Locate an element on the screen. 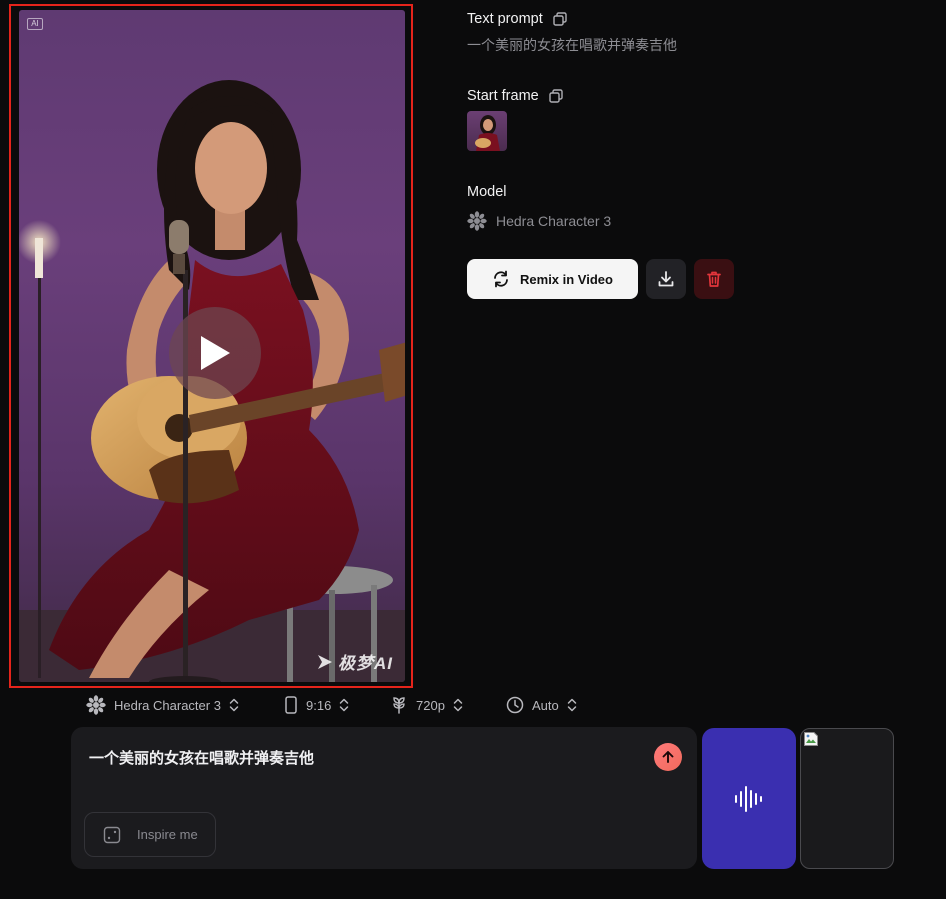  arrow-up-icon is located at coordinates (668, 757).